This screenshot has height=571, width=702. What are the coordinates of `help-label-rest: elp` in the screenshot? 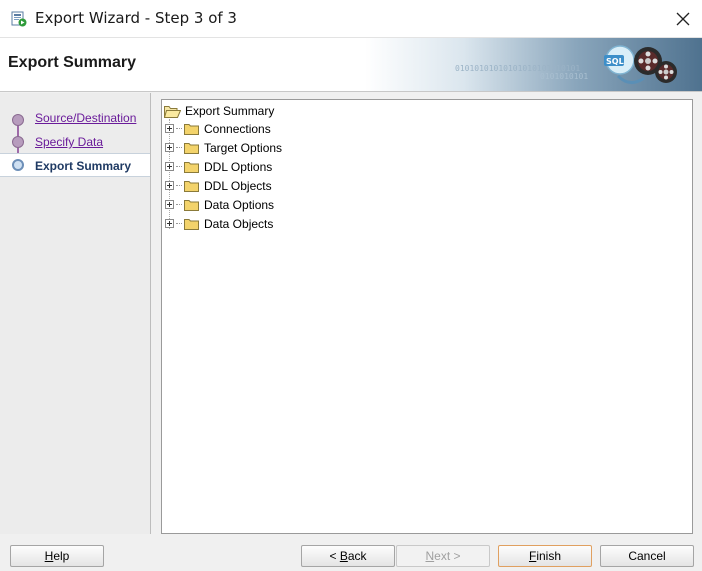 It's located at (61, 556).